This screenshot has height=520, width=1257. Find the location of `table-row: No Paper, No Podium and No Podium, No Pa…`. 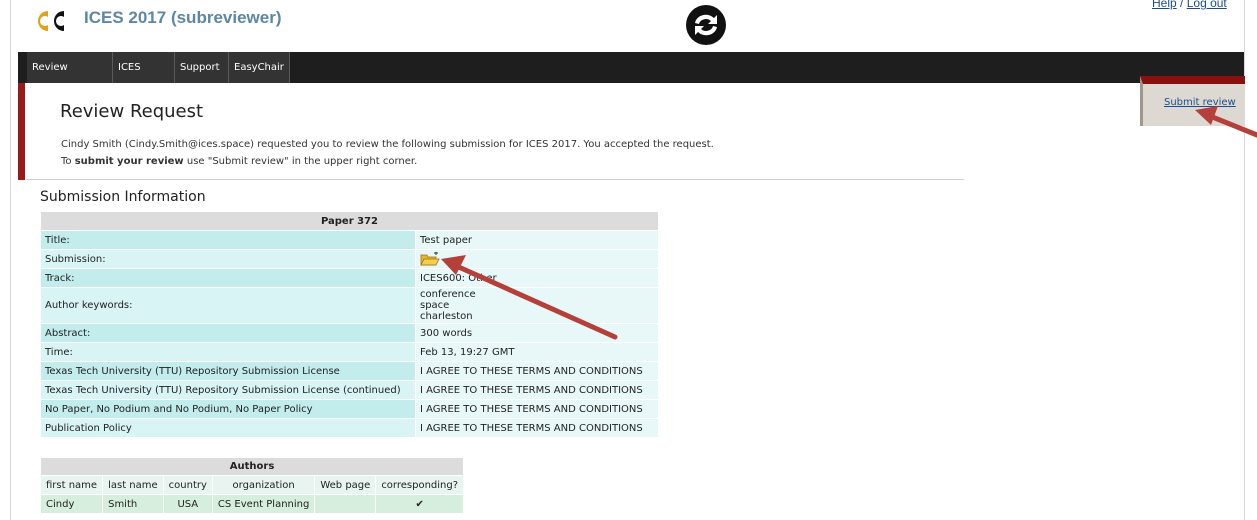

table-row: No Paper, No Podium and No Podium, No Pa… is located at coordinates (349, 409).